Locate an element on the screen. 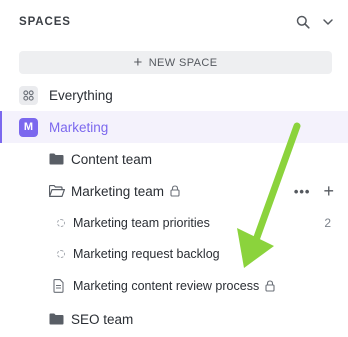  folder-seo-team-label: SEO team is located at coordinates (102, 319).